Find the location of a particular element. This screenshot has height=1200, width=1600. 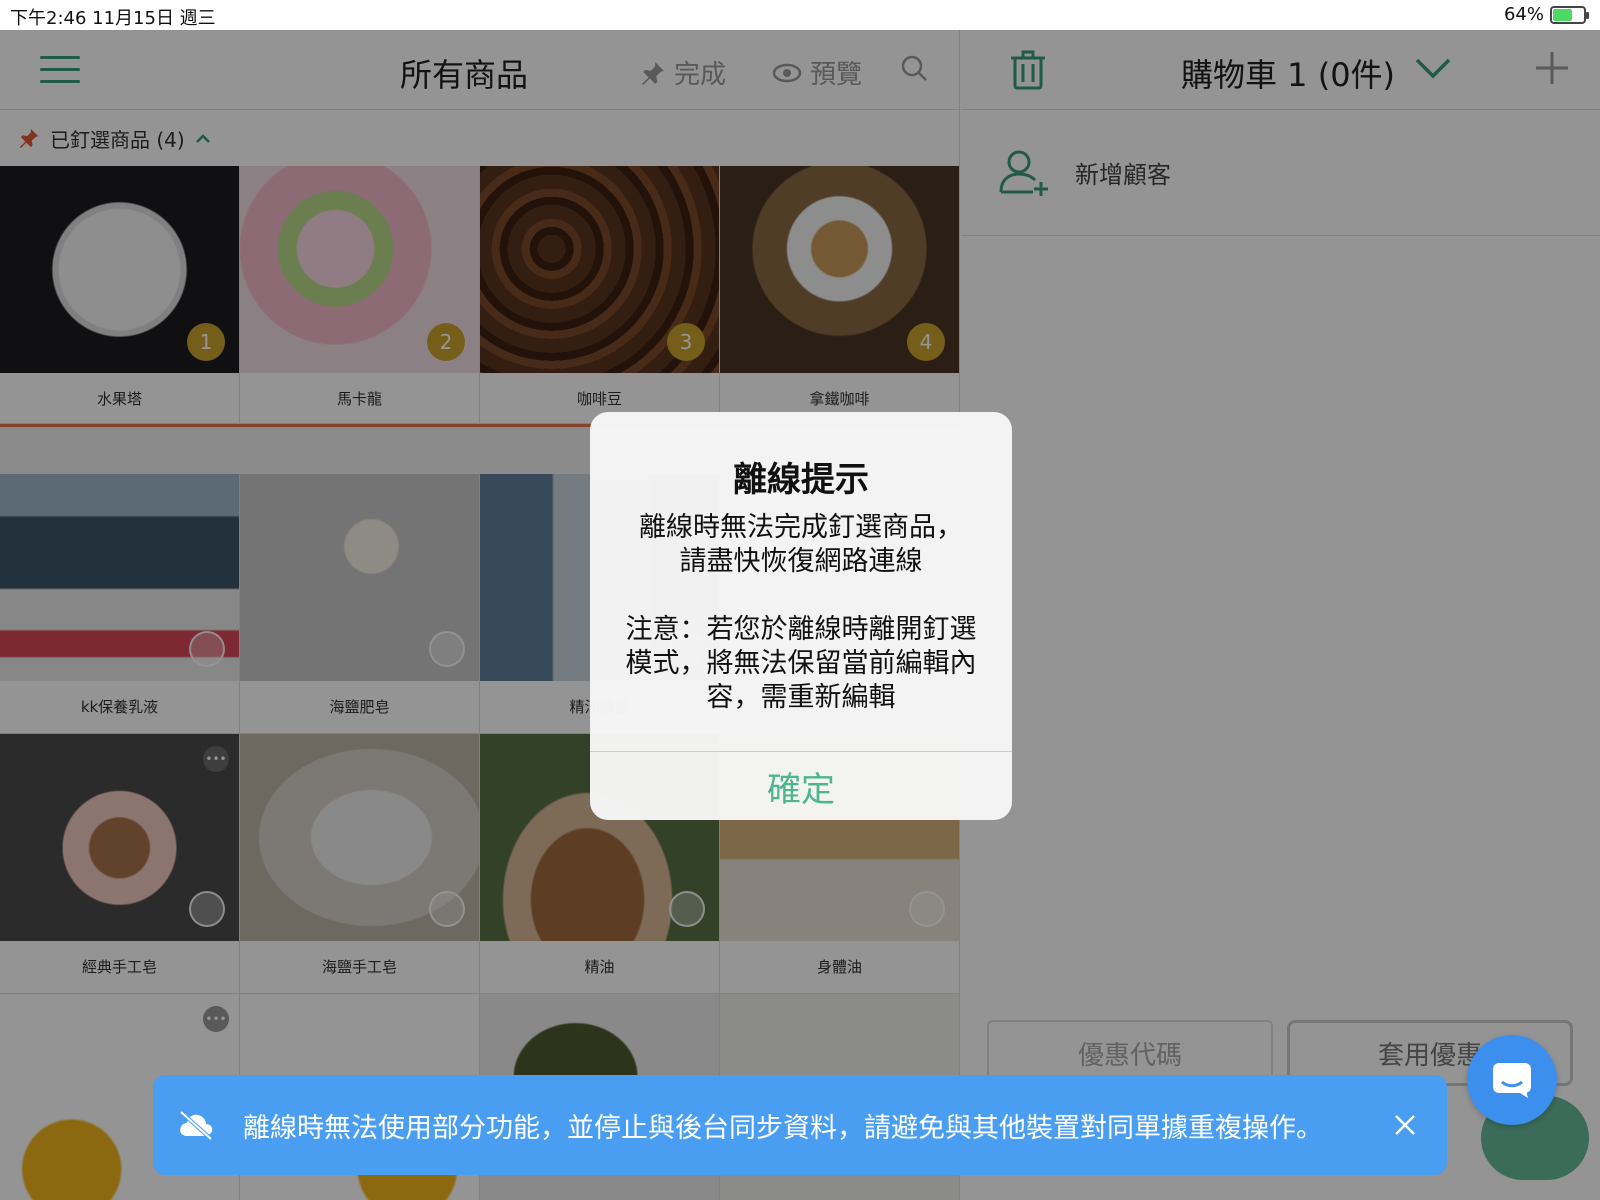

offline-toast: 離線時無法使用部分功能，並停止與後台同步資料，請避免與其他裝置對同單據重複操作。 is located at coordinates (800, 1125).